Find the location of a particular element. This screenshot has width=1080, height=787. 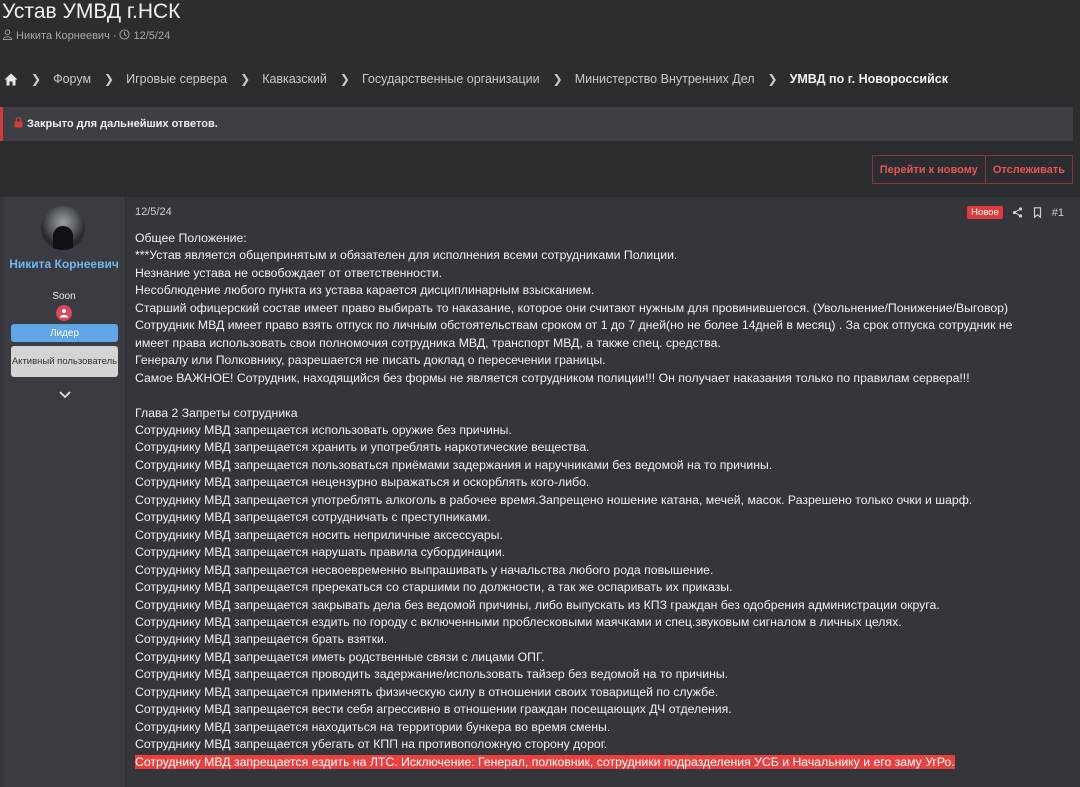

thread-date: 12/5/24 is located at coordinates (151, 36).